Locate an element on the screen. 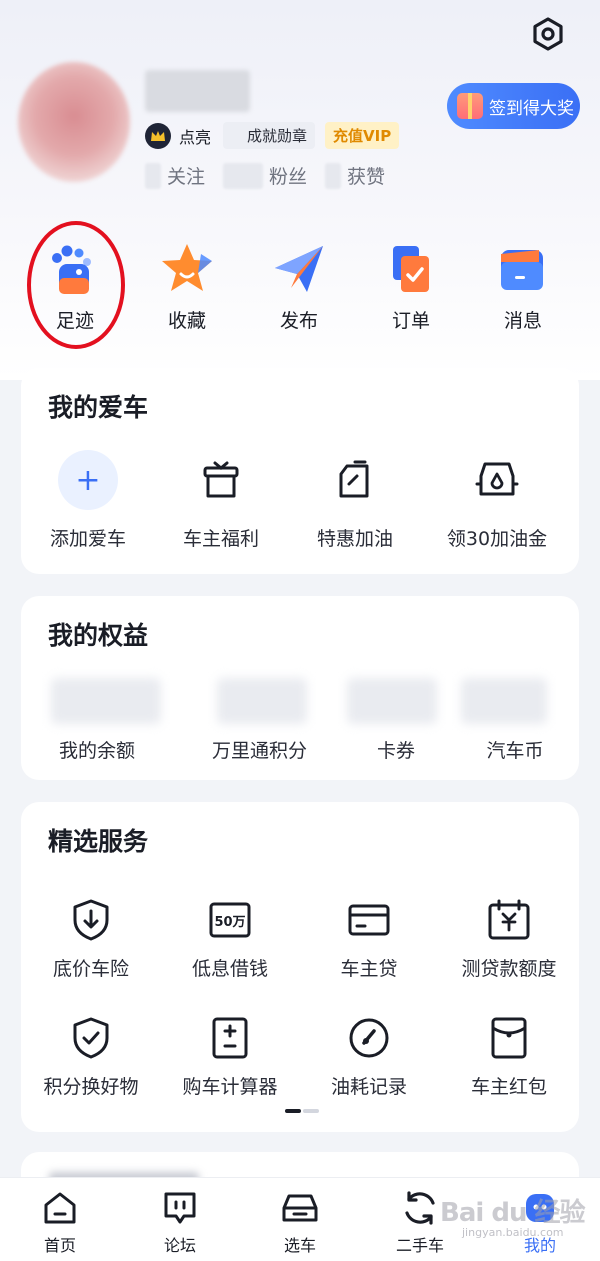 The image size is (600, 1261). following-count-blurred is located at coordinates (153, 175).